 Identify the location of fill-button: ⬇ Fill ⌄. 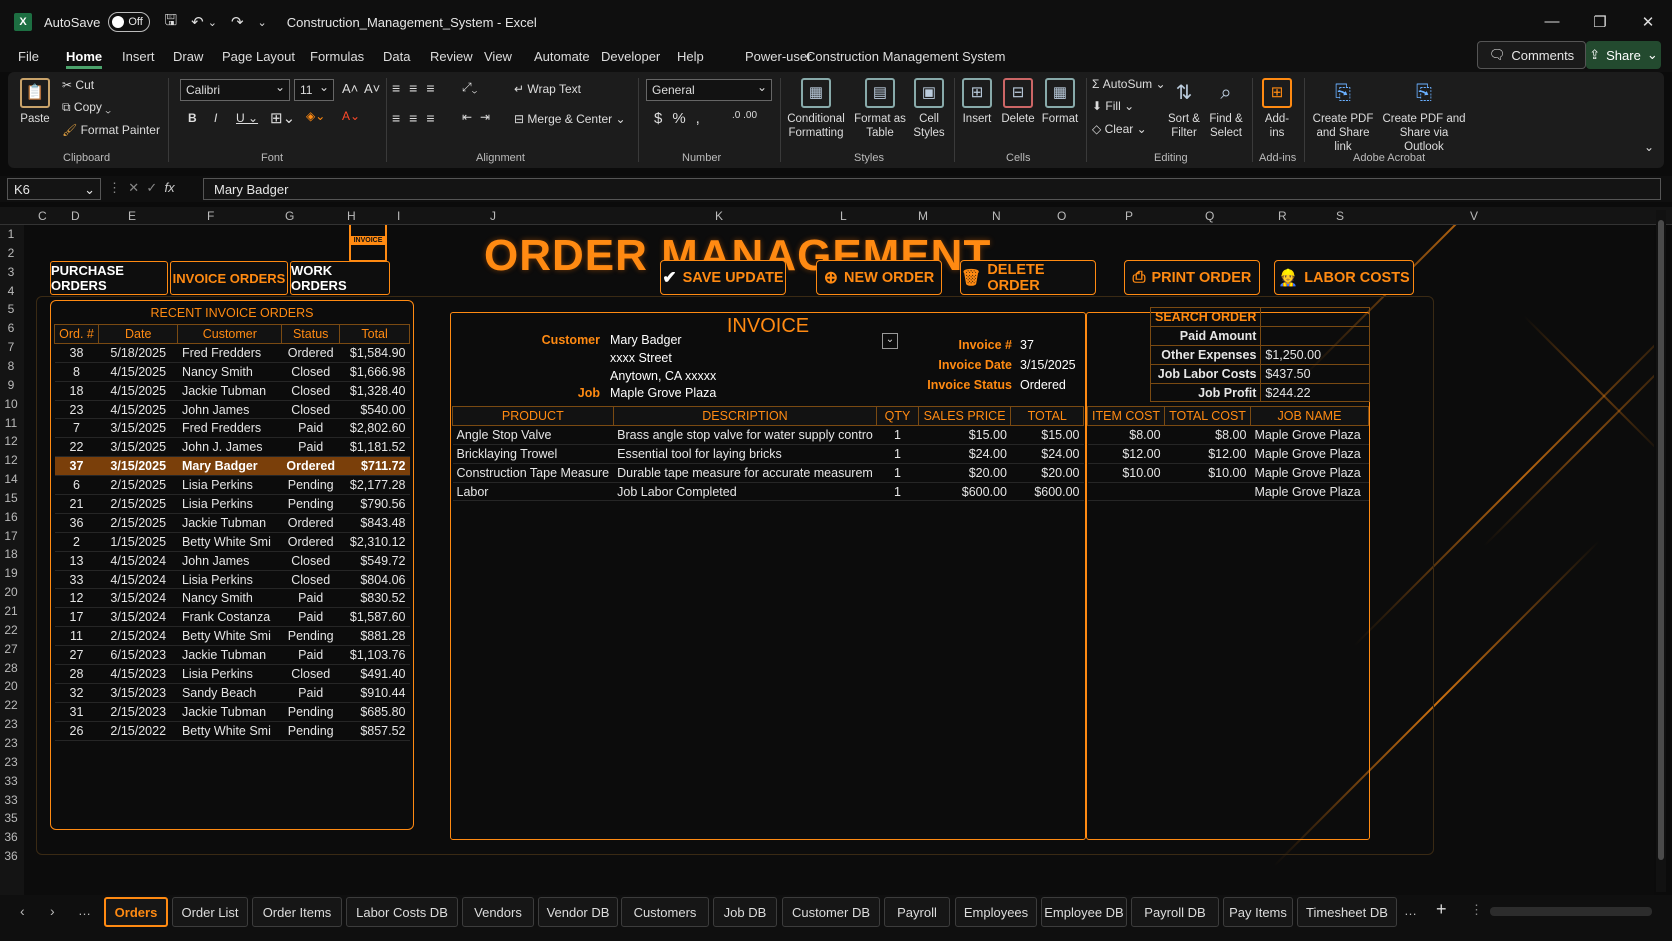
(1113, 106).